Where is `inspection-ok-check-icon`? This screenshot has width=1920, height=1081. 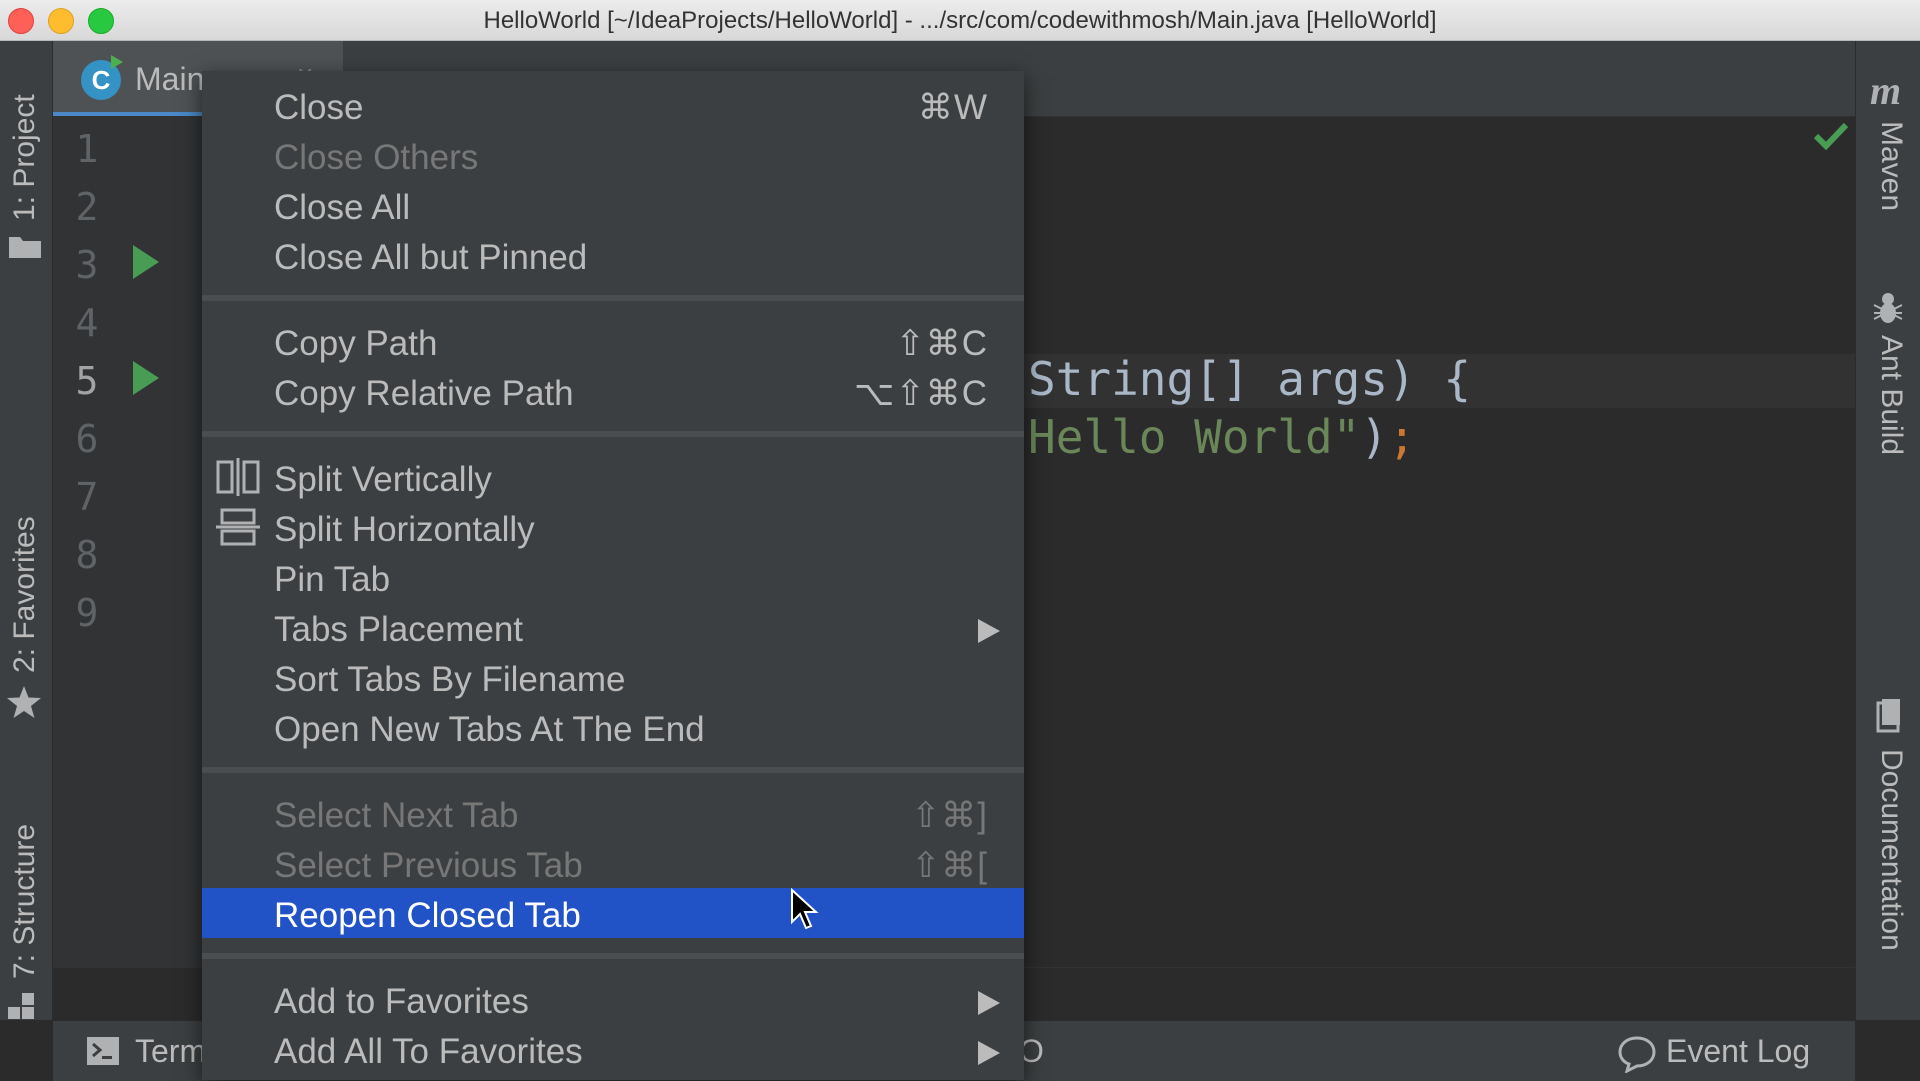
inspection-ok-check-icon is located at coordinates (1831, 136).